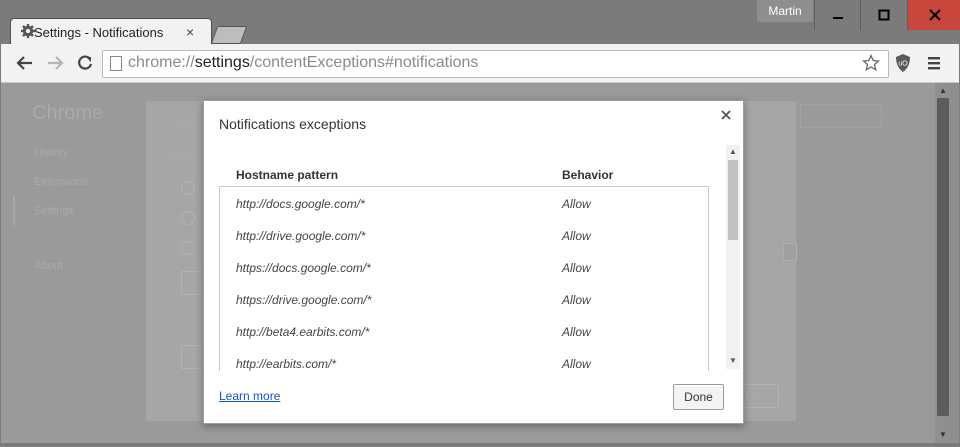  I want to click on dialog-close-icon, so click(726, 115).